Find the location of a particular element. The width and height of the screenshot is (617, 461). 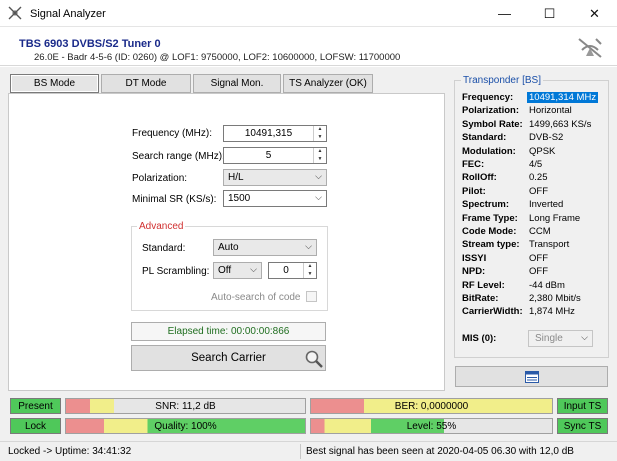

level-label: Level: 55% is located at coordinates (431, 426).